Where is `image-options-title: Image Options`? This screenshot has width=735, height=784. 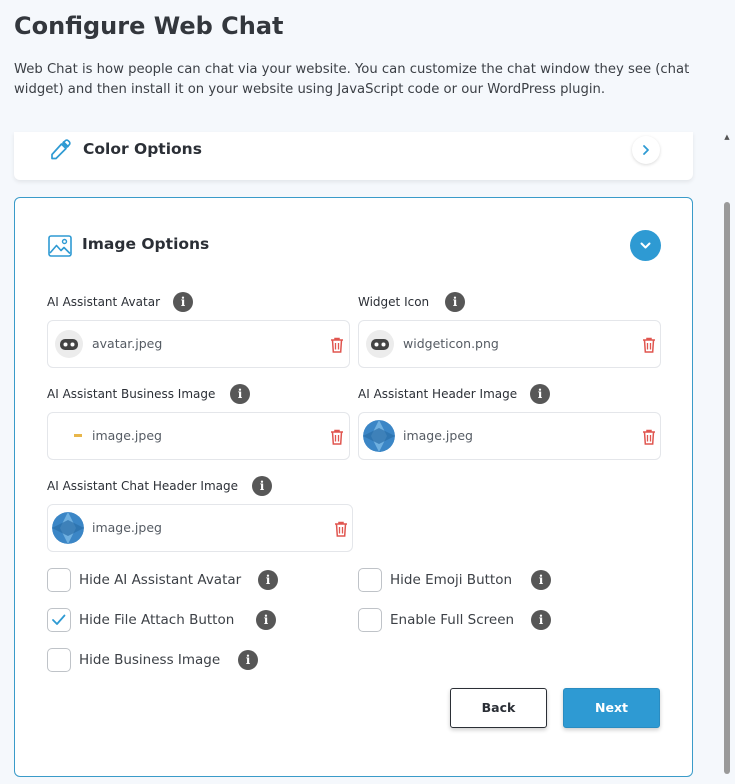
image-options-title: Image Options is located at coordinates (146, 244).